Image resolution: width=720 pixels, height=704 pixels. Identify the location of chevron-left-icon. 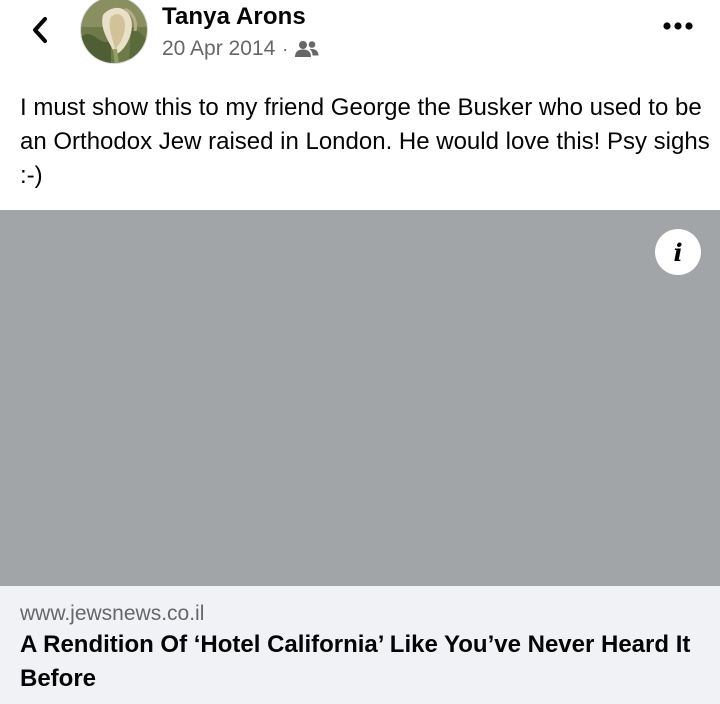
(40, 30).